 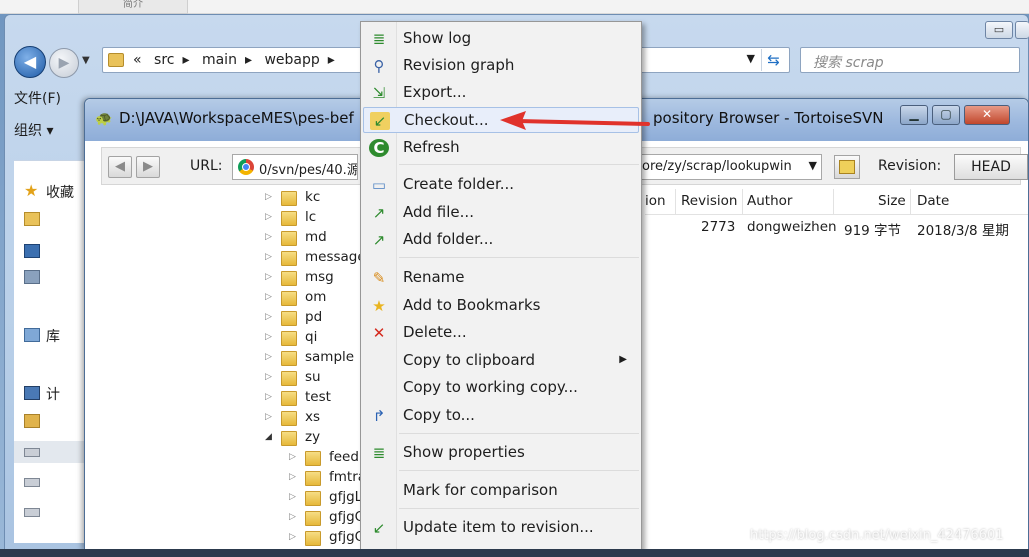 What do you see at coordinates (914, 115) in the screenshot?
I see `repo-minimize-button: ▁` at bounding box center [914, 115].